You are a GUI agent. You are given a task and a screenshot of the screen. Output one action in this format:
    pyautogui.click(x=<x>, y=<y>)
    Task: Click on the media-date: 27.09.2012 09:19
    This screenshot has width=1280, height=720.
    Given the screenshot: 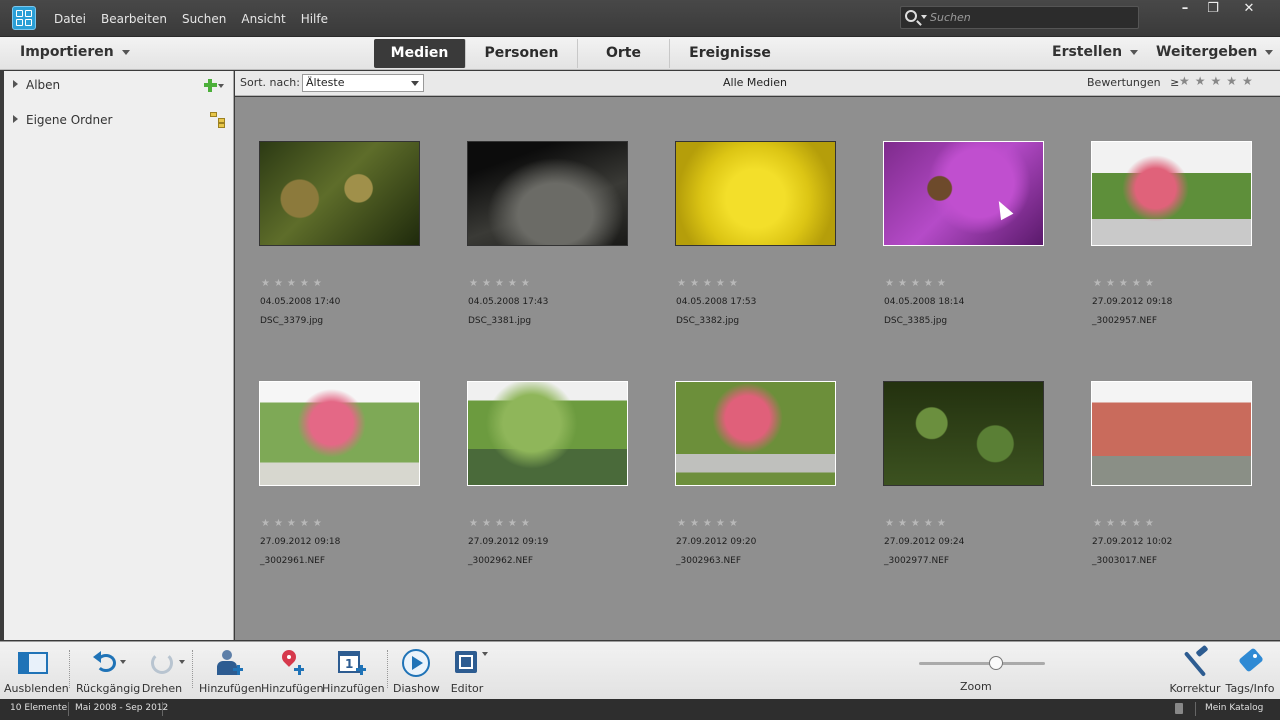 What is the action you would take?
    pyautogui.click(x=508, y=542)
    